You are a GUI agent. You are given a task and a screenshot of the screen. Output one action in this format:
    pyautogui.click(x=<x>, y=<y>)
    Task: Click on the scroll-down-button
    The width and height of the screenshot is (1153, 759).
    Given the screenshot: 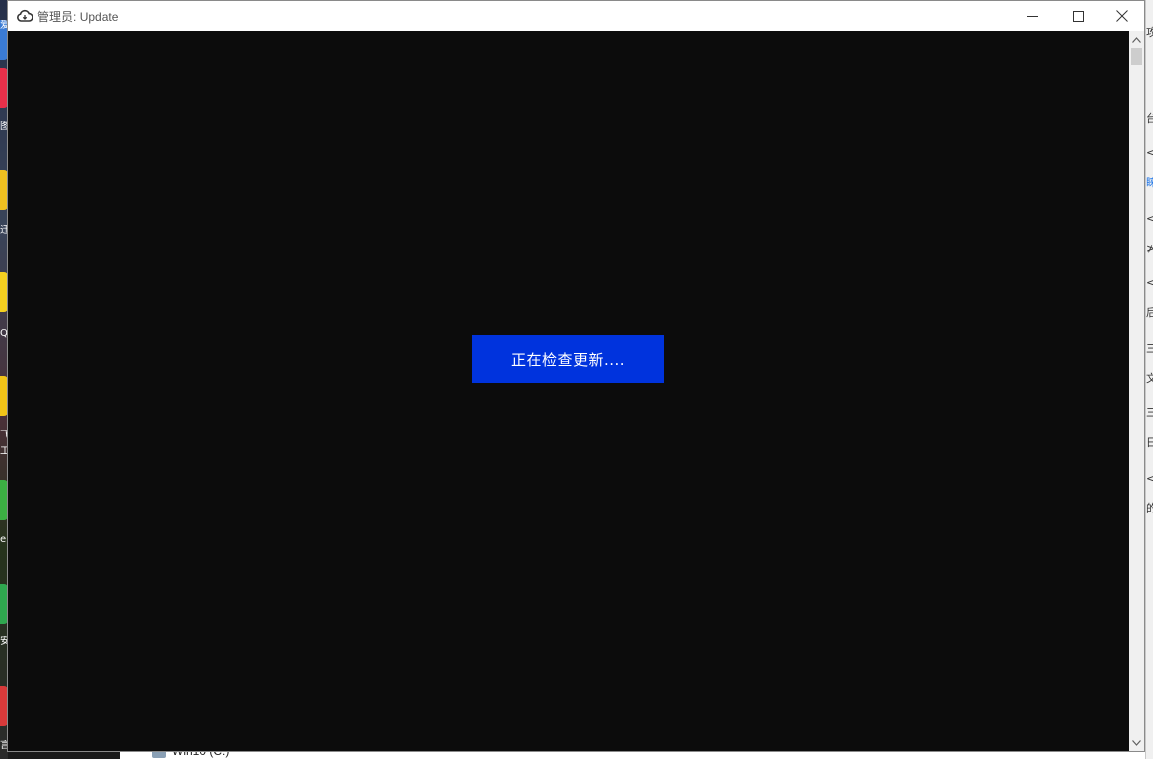 What is the action you would take?
    pyautogui.click(x=1136, y=742)
    